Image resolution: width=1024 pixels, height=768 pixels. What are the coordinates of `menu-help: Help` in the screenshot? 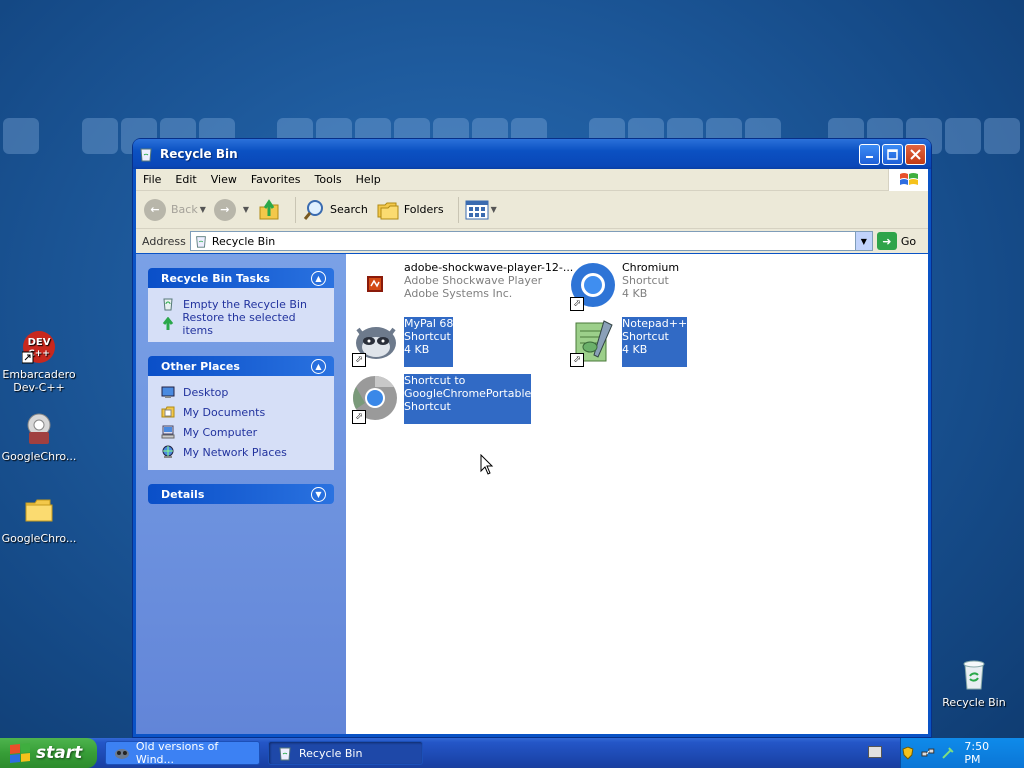 It's located at (368, 179).